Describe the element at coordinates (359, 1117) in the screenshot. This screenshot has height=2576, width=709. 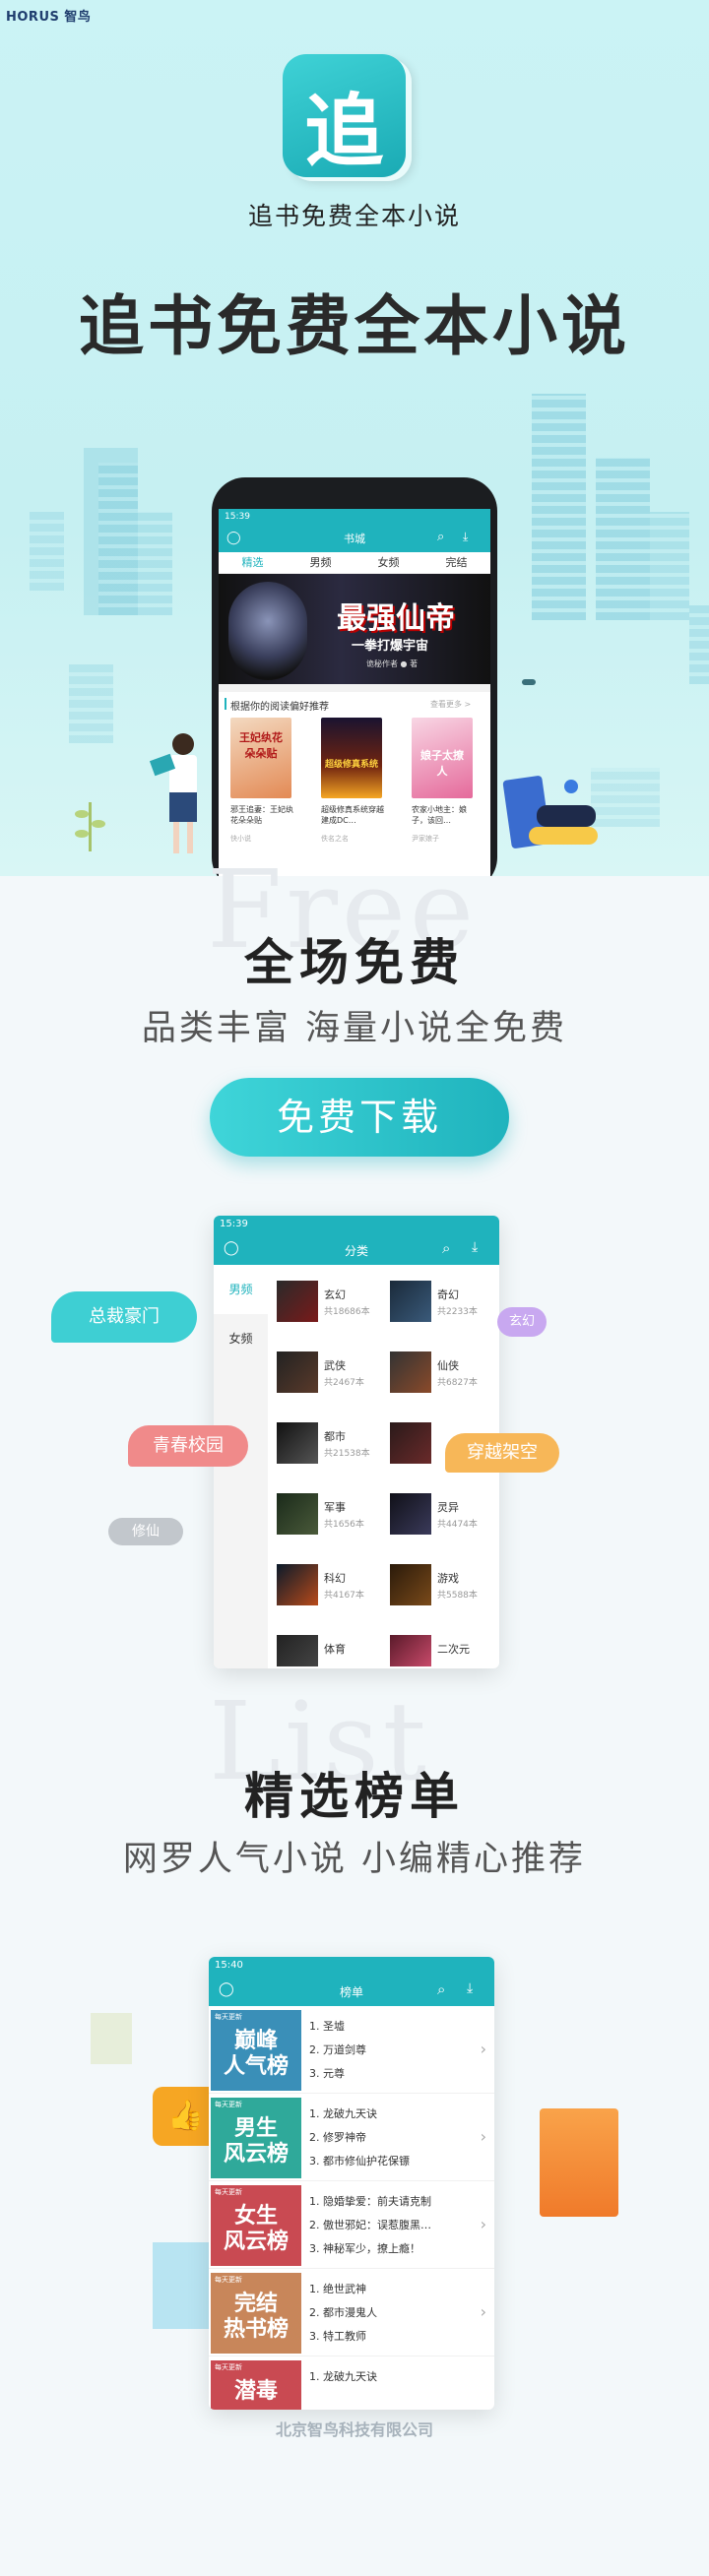
I see `download-button: 免费下载` at that location.